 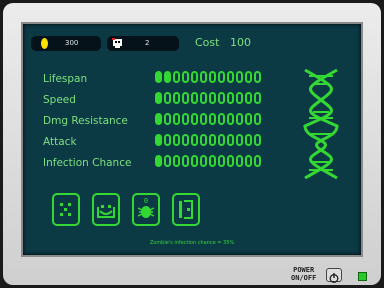 What do you see at coordinates (304, 270) in the screenshot?
I see `power-label-line1: POWER` at bounding box center [304, 270].